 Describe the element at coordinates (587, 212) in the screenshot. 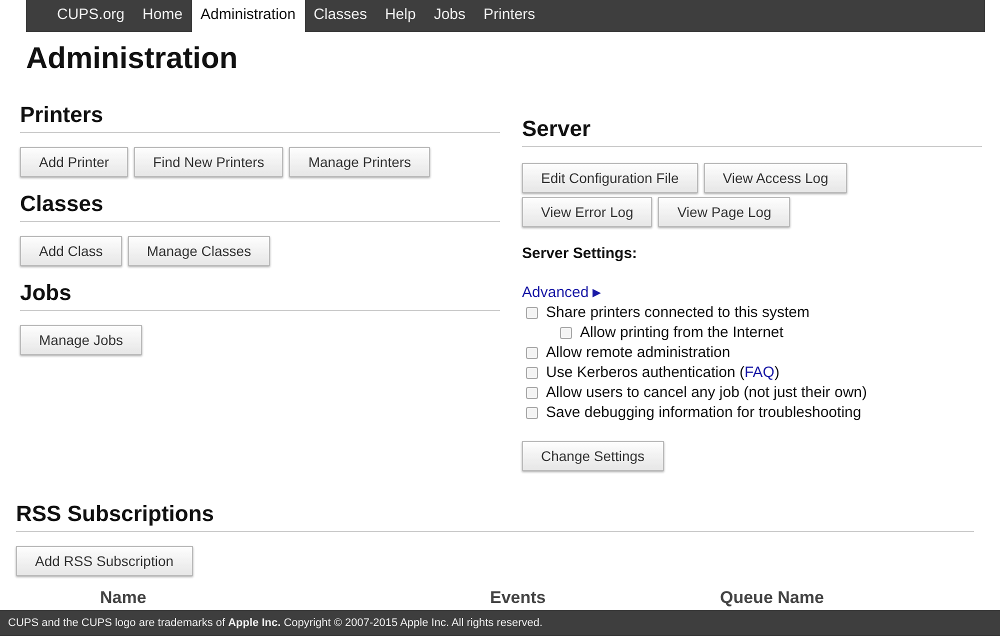

I see `action-button: View Error Log` at that location.